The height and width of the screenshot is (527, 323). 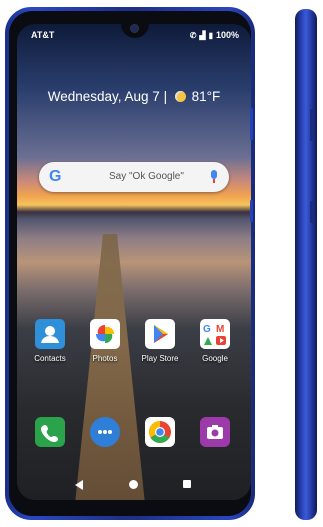 What do you see at coordinates (110, 367) in the screenshot?
I see `wallpaper-pier` at bounding box center [110, 367].